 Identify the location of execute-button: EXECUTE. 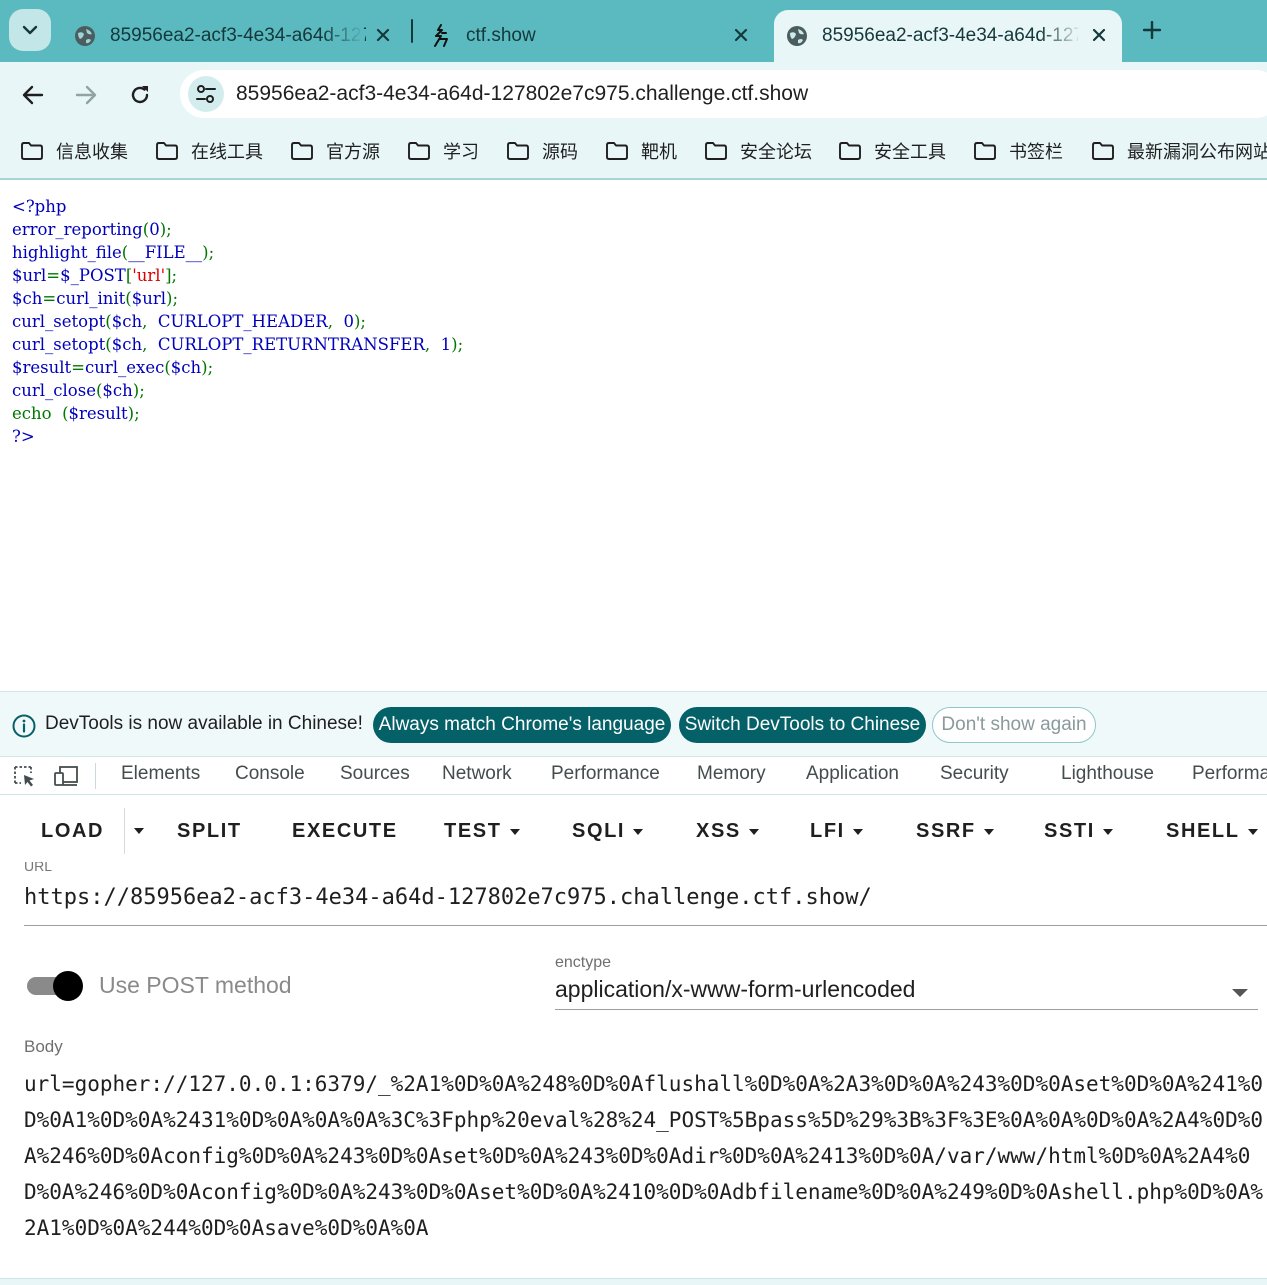
(345, 831).